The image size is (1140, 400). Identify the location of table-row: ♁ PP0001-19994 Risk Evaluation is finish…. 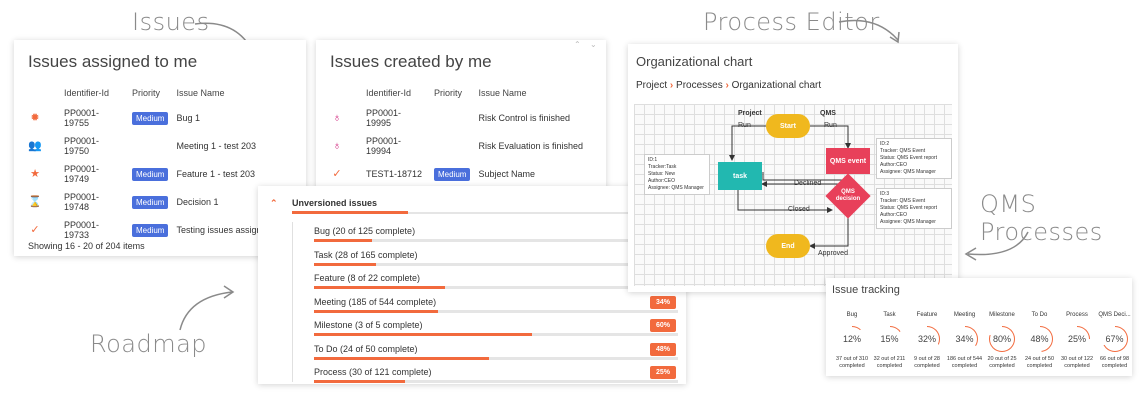
(466, 146).